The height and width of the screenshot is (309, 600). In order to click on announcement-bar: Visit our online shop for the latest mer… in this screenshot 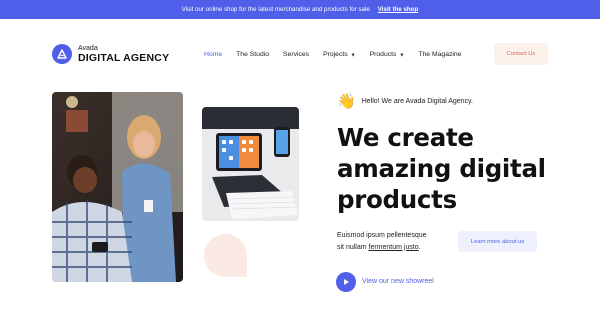, I will do `click(300, 9)`.